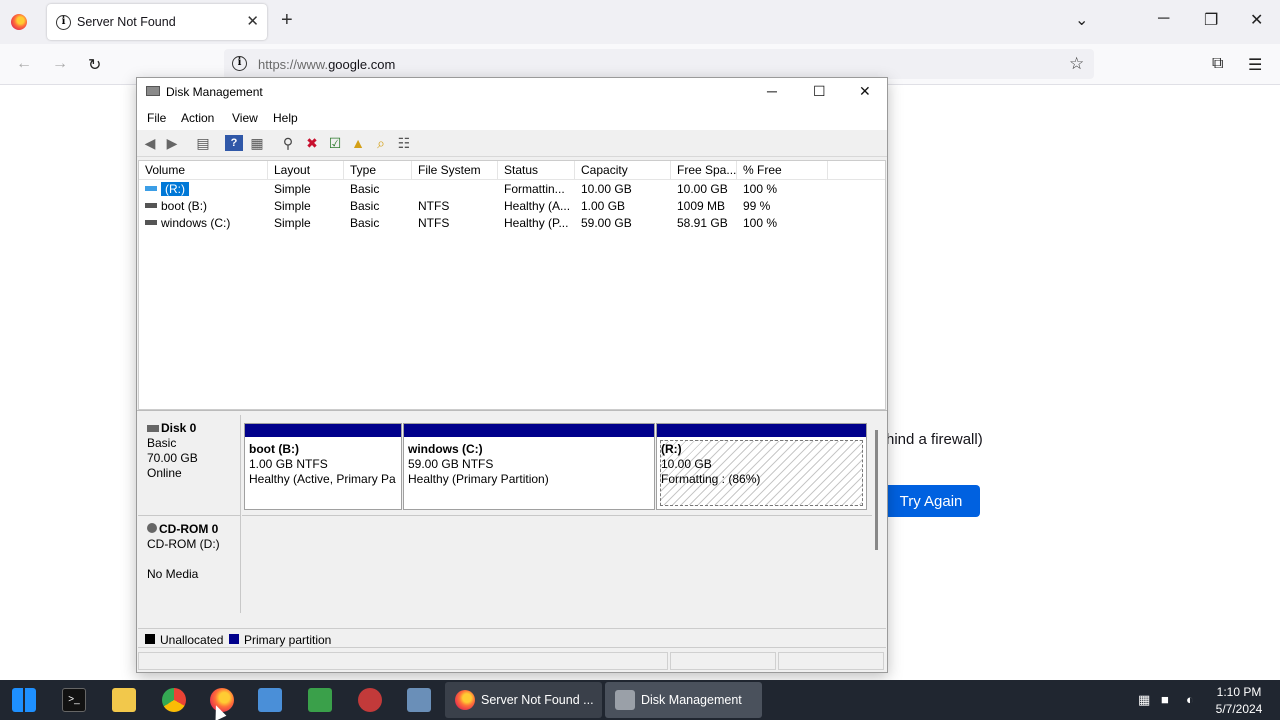 The width and height of the screenshot is (1280, 720). I want to click on col-header-type: Type, so click(378, 170).